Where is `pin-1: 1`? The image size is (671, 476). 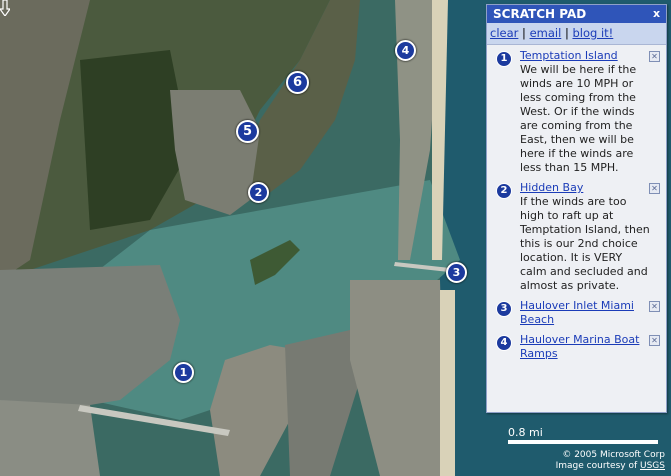 pin-1: 1 is located at coordinates (183, 372).